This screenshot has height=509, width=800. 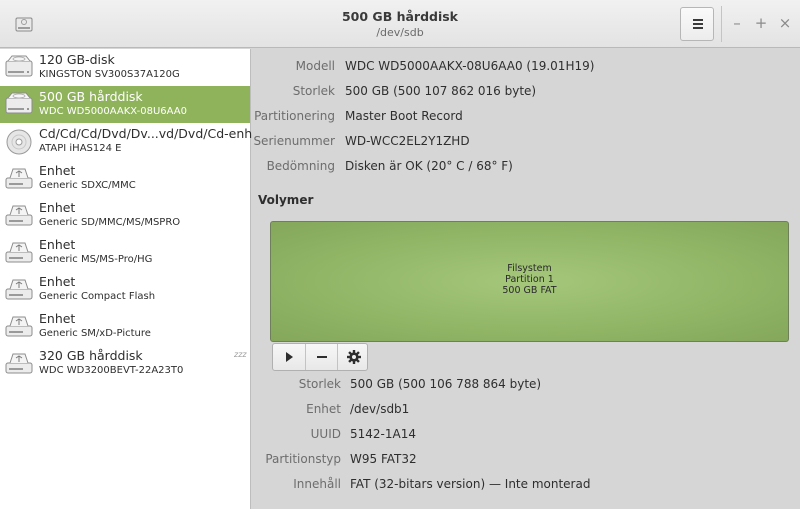 I want to click on volume-info-row-size: Storlek 500 GB (500 106 788 864 byte), so click(x=526, y=387).